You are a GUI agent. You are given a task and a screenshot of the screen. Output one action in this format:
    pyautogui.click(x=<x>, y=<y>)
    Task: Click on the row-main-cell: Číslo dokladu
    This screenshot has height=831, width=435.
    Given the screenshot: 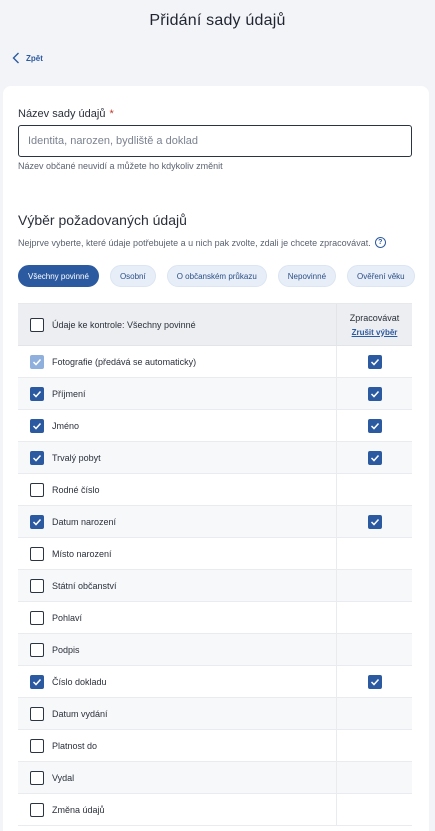 What is the action you would take?
    pyautogui.click(x=177, y=681)
    